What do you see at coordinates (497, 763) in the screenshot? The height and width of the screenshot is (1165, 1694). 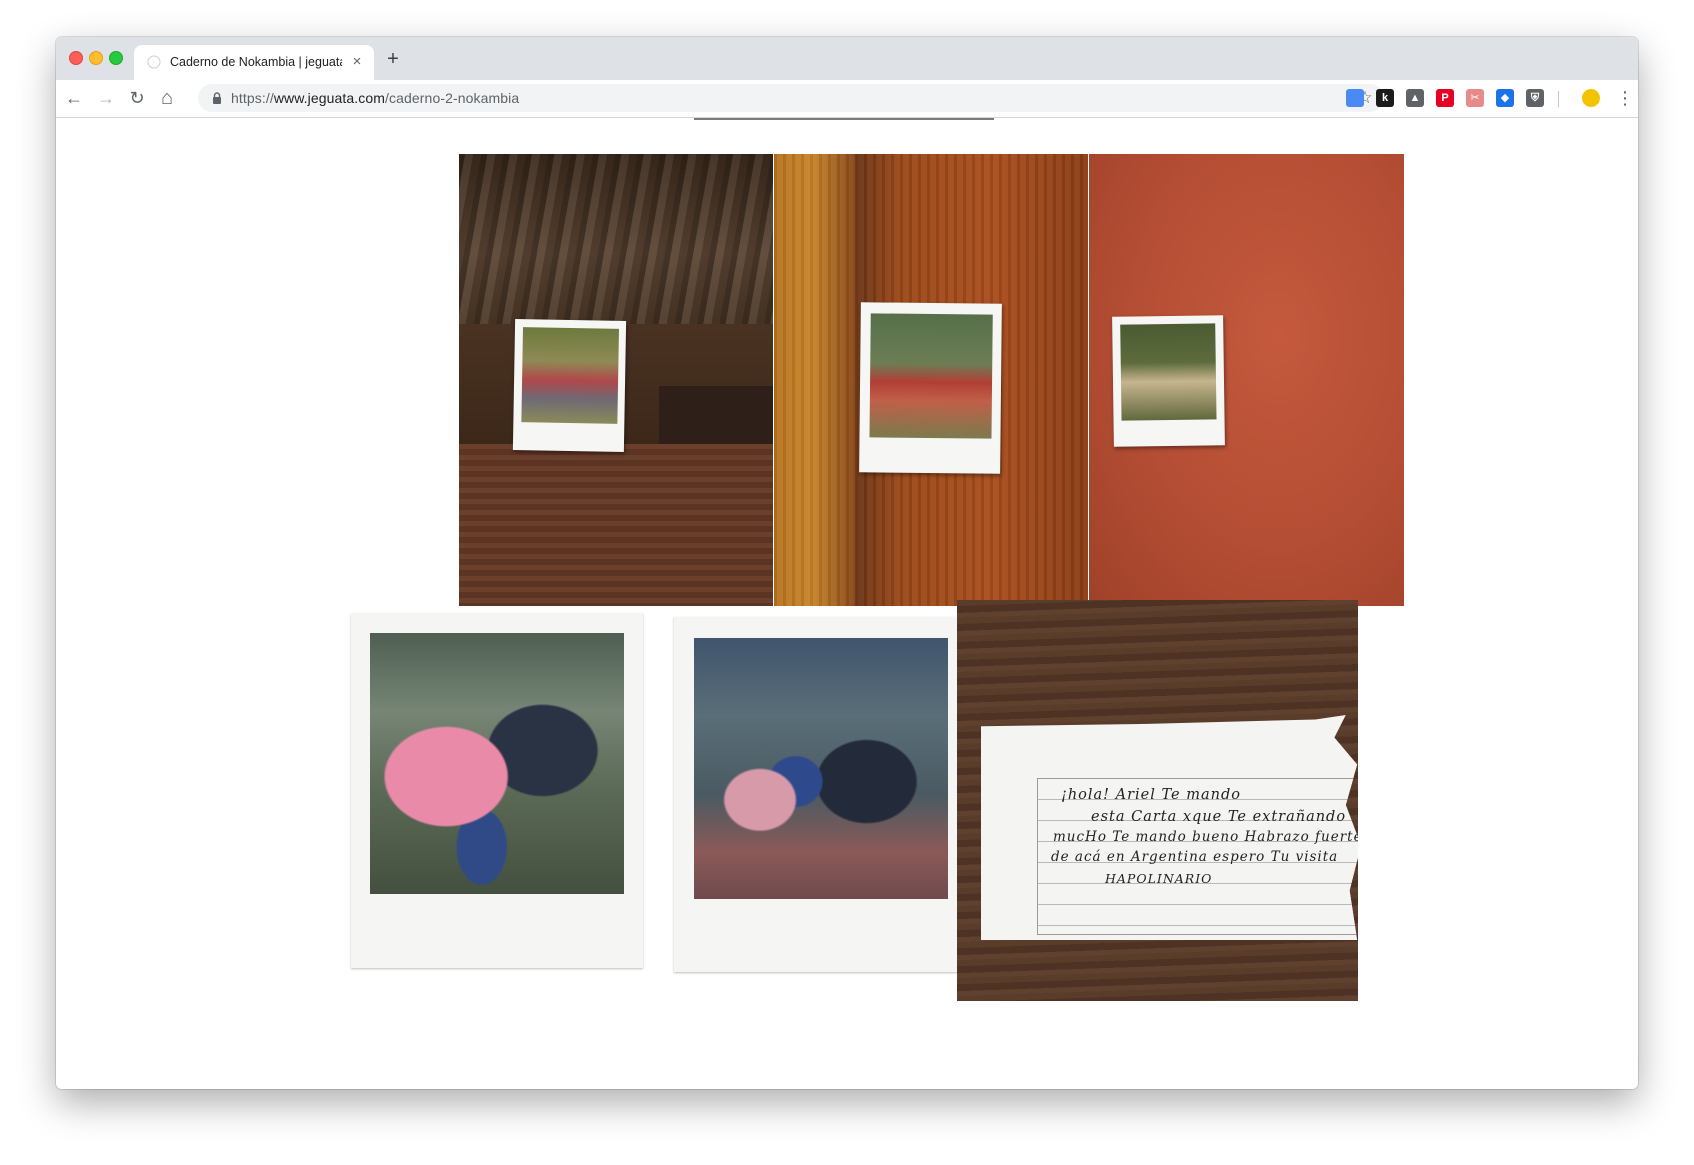 I see `photo-mother-father-child` at bounding box center [497, 763].